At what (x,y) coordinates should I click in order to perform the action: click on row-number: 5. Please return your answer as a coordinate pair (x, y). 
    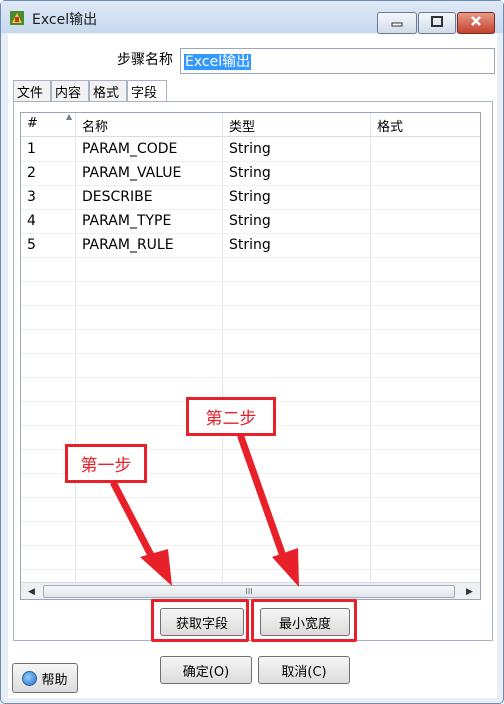
    Looking at the image, I should click on (31, 245).